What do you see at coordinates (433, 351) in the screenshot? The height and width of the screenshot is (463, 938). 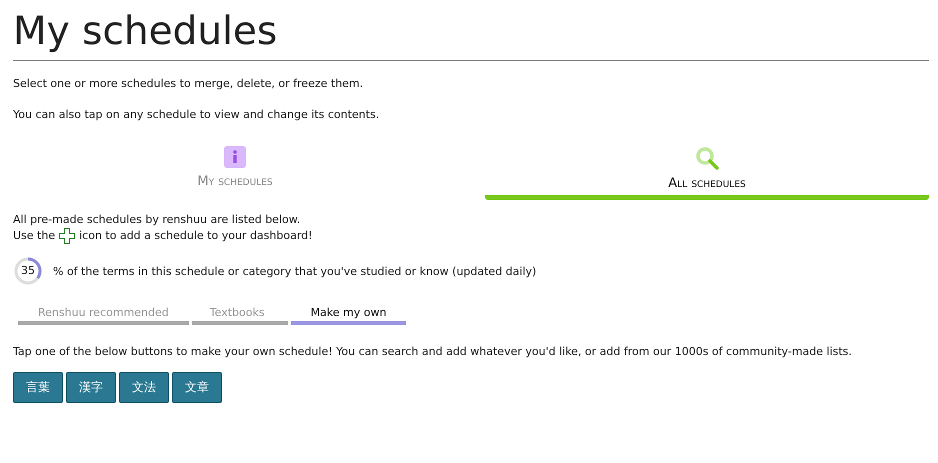 I see `instructions-text: Tap one of the below buttons to make your own schedule! You can search and add whatever you'd like, or add from our 1000s of community-made lists.` at bounding box center [433, 351].